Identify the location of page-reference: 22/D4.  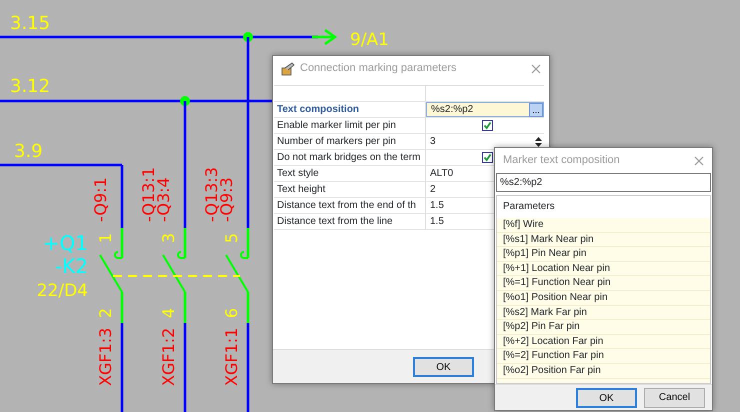
(62, 291).